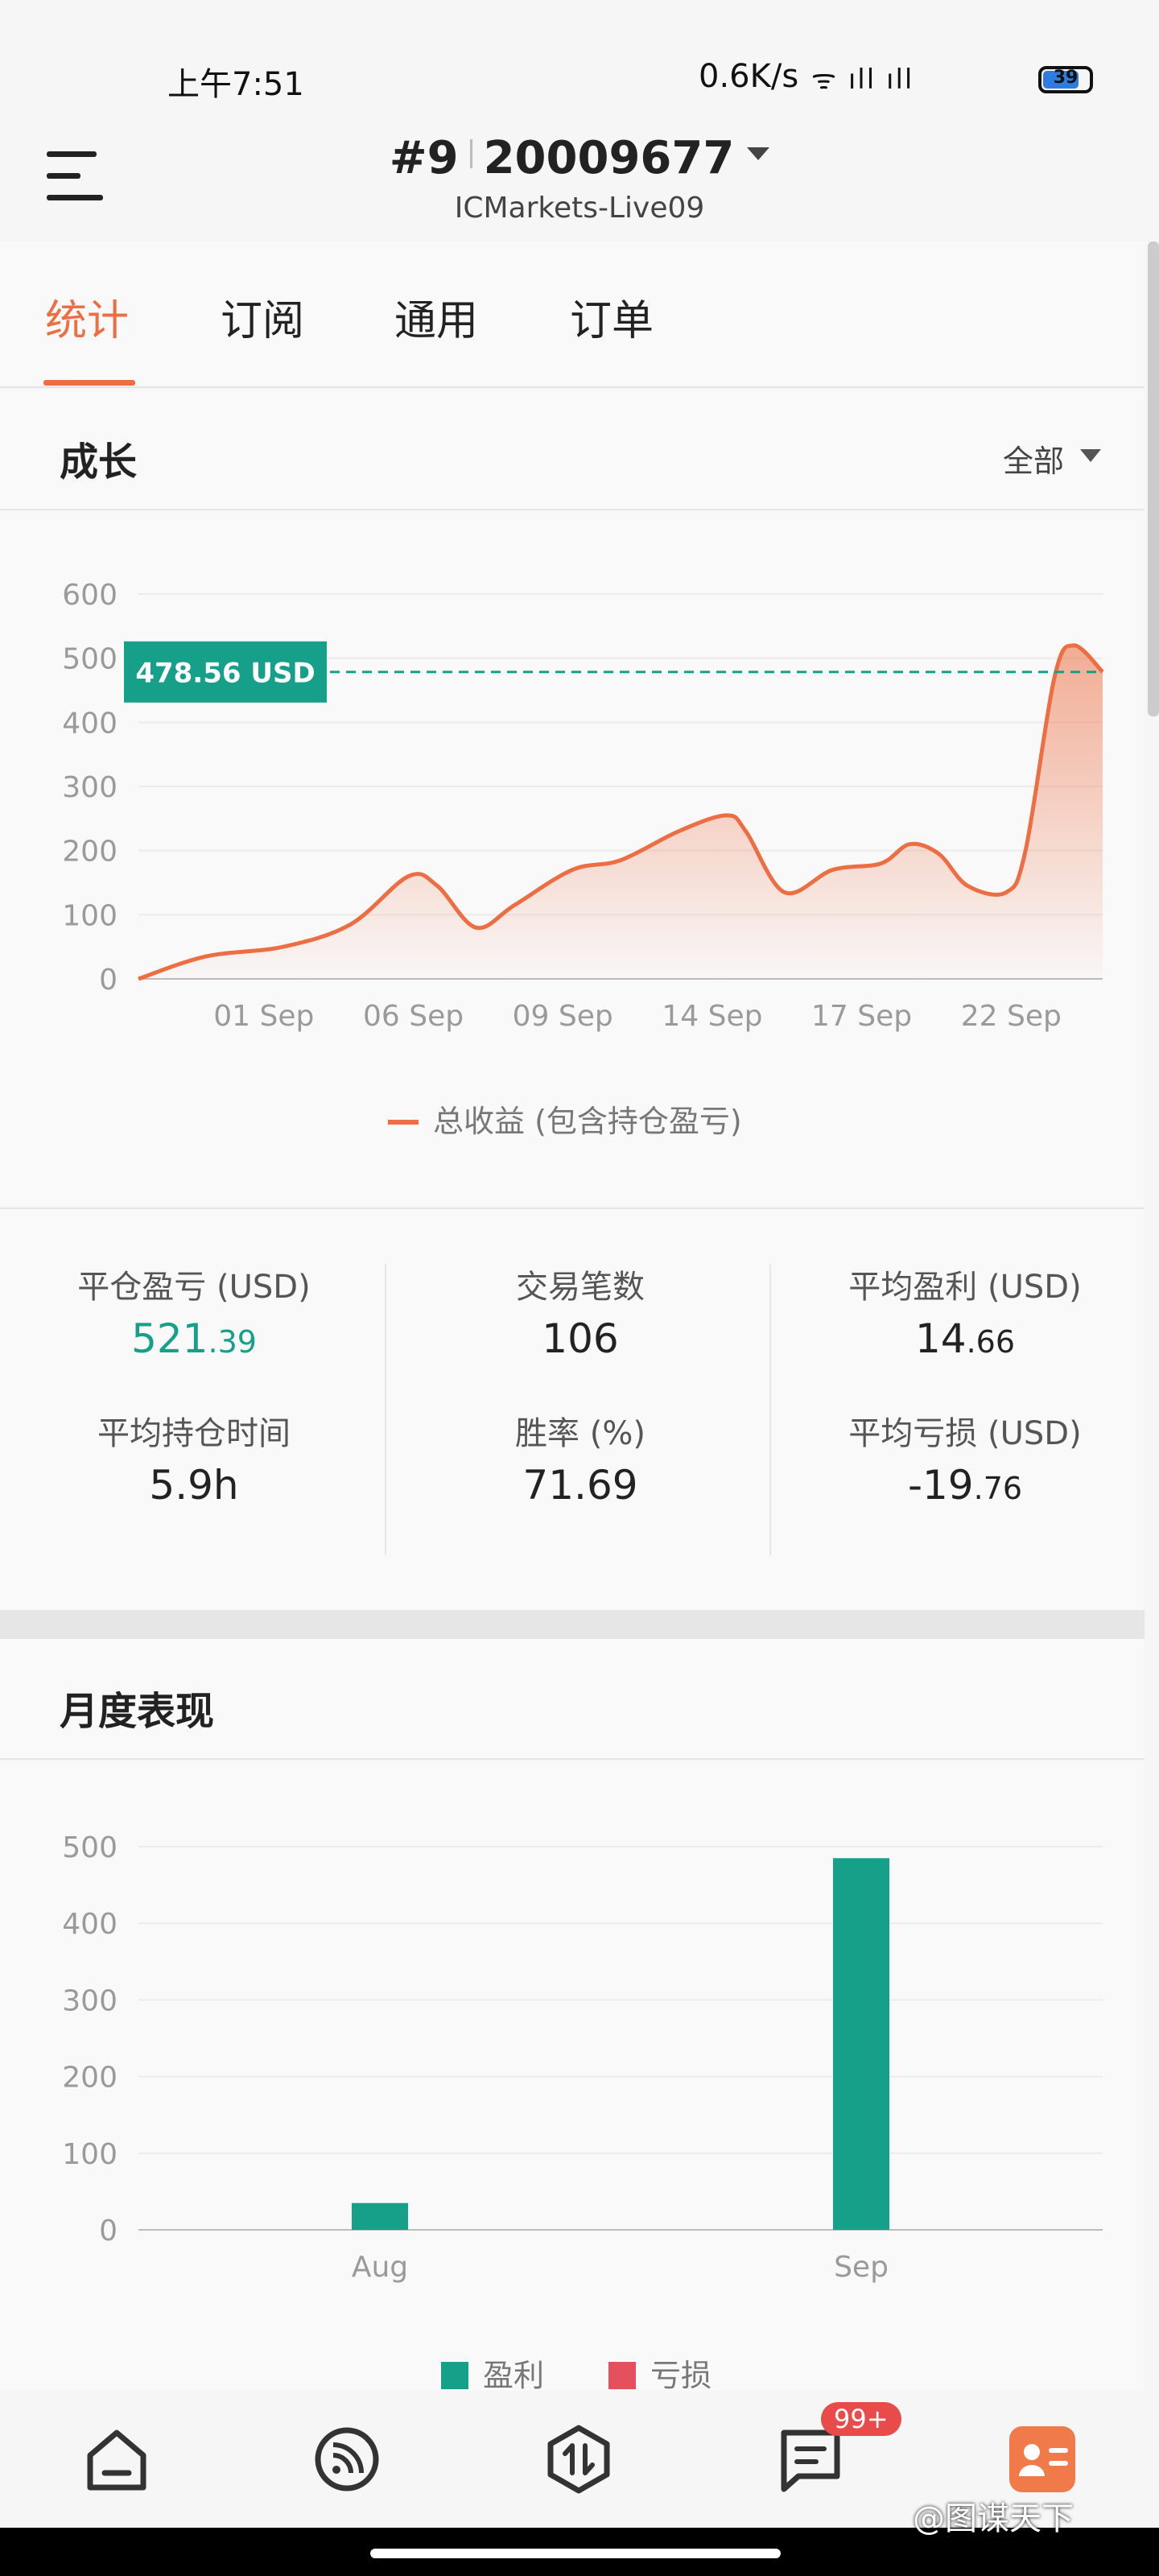  Describe the element at coordinates (235, 84) in the screenshot. I see `status-time: 上午7:51` at that location.